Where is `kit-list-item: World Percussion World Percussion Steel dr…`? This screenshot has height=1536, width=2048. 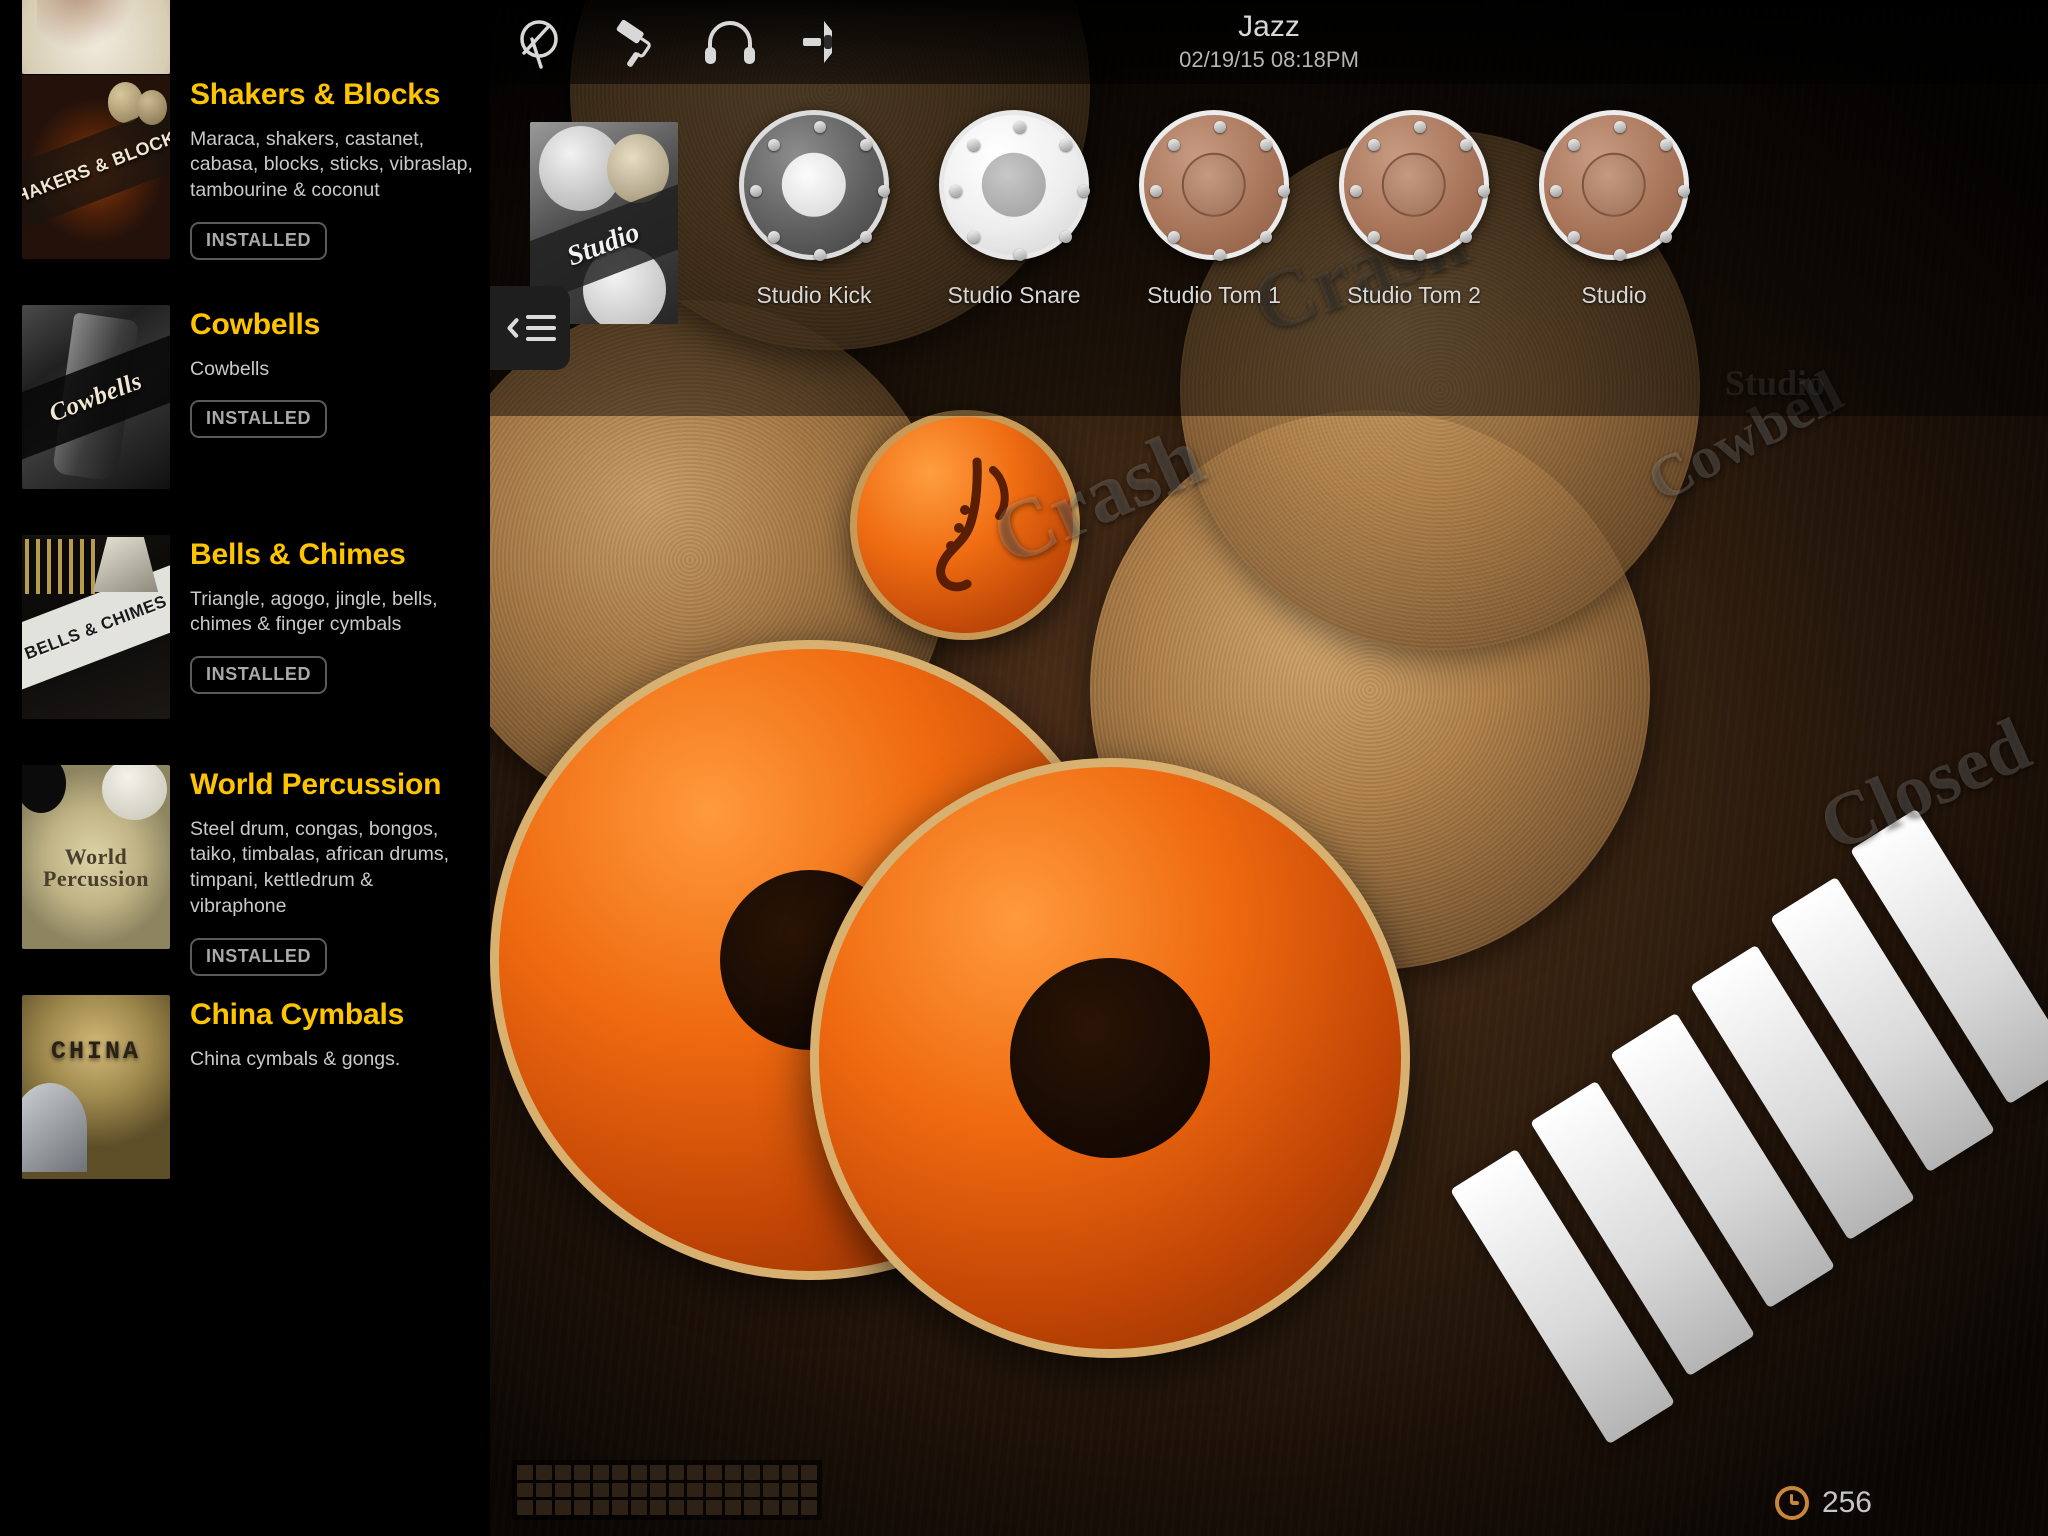 kit-list-item: World Percussion World Percussion Steel dr… is located at coordinates (245, 871).